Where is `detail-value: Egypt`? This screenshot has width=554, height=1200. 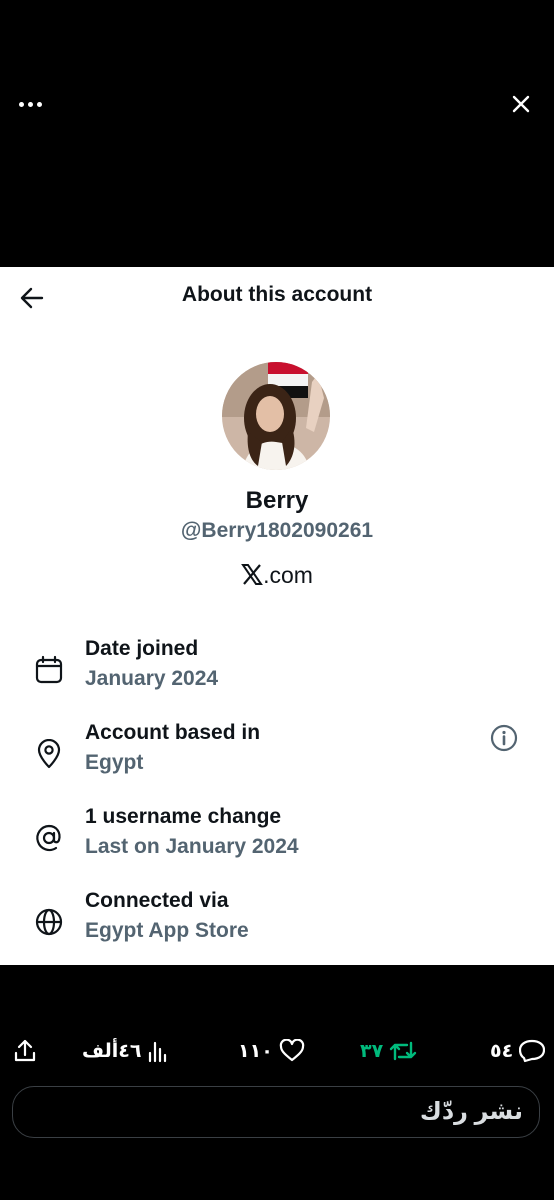
detail-value: Egypt is located at coordinates (114, 762).